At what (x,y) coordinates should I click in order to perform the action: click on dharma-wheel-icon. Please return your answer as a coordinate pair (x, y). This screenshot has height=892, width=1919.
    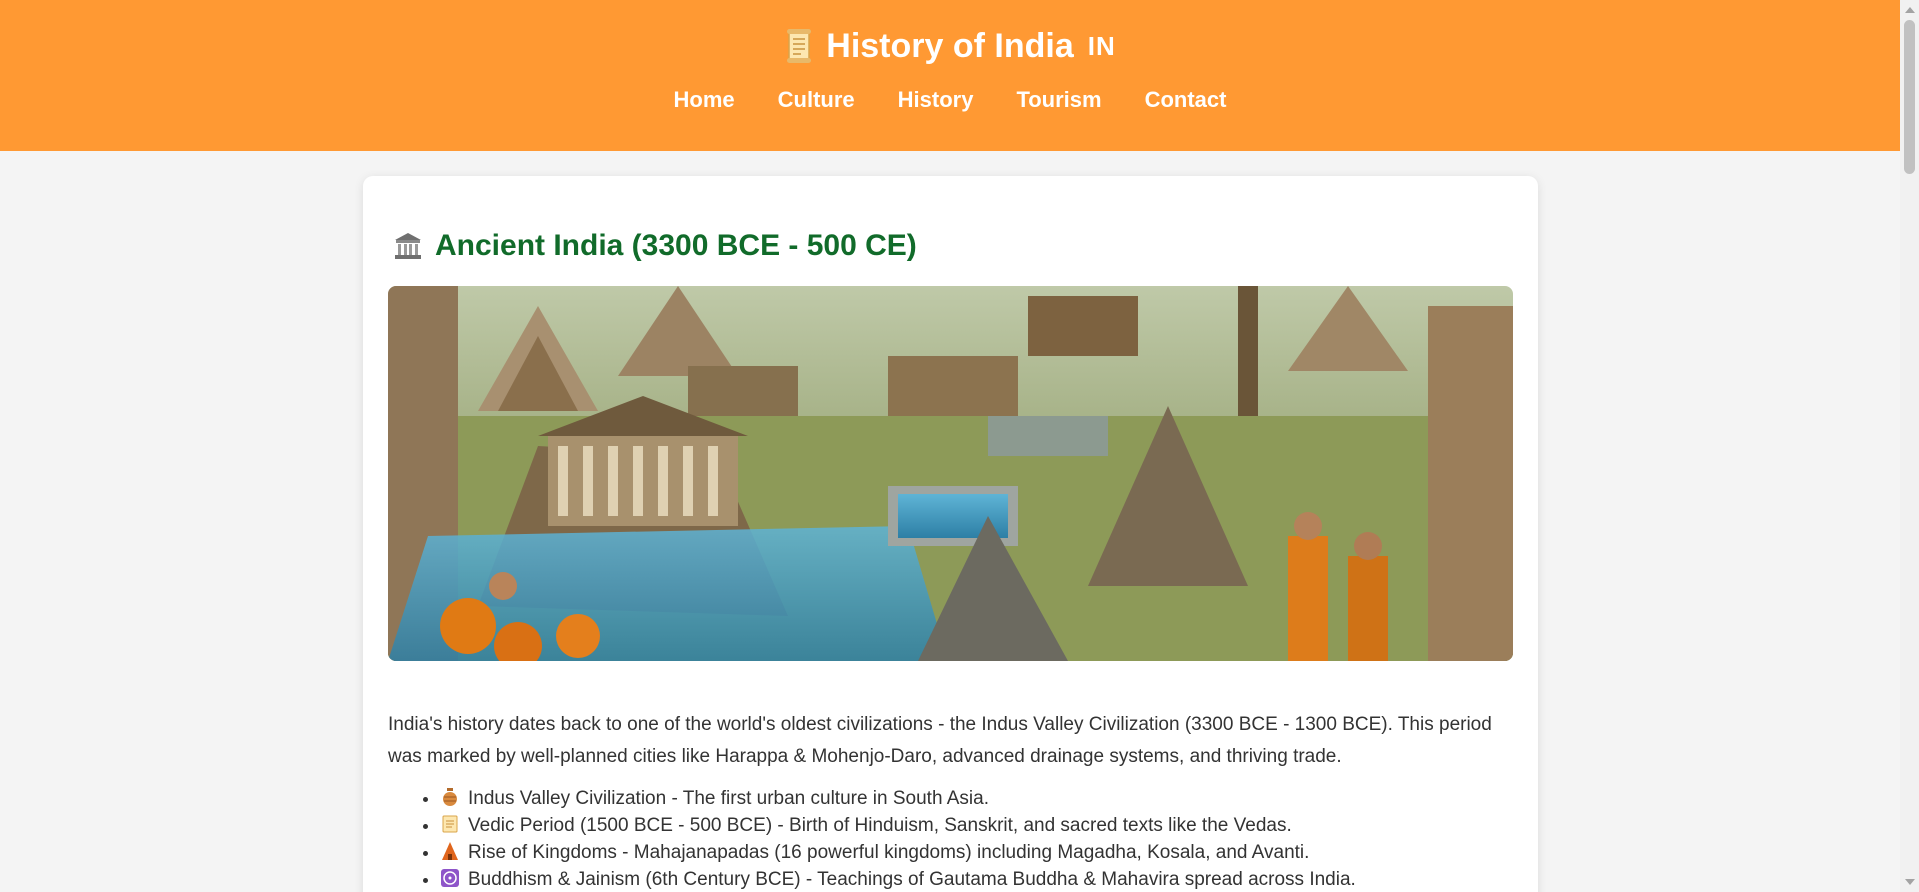
    Looking at the image, I should click on (450, 878).